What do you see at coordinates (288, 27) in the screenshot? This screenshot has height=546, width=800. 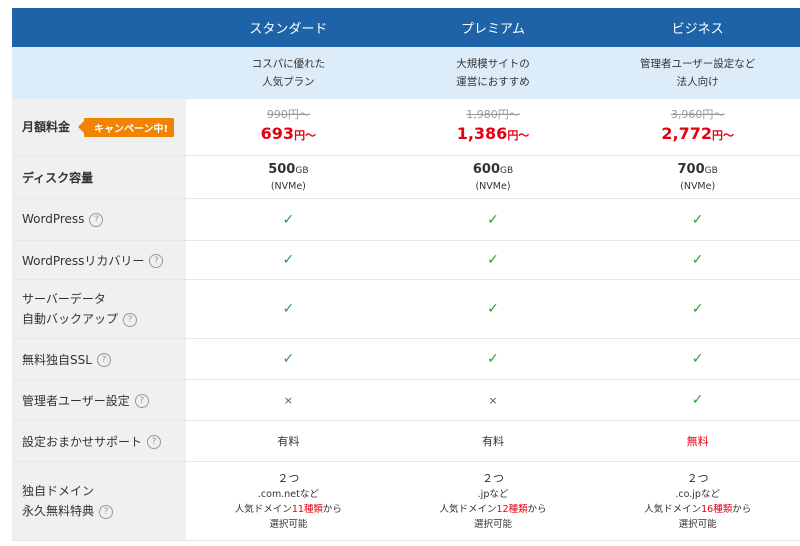 I see `plan-name-standard: スタンダード` at bounding box center [288, 27].